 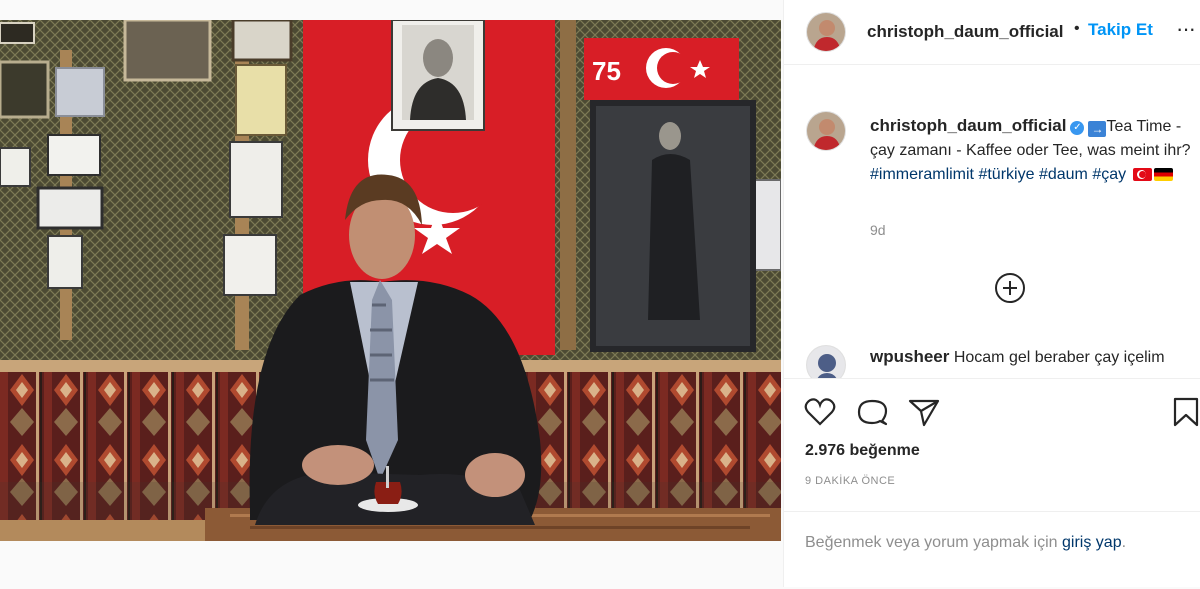 I want to click on commenter-username: wpusheer, so click(x=909, y=356).